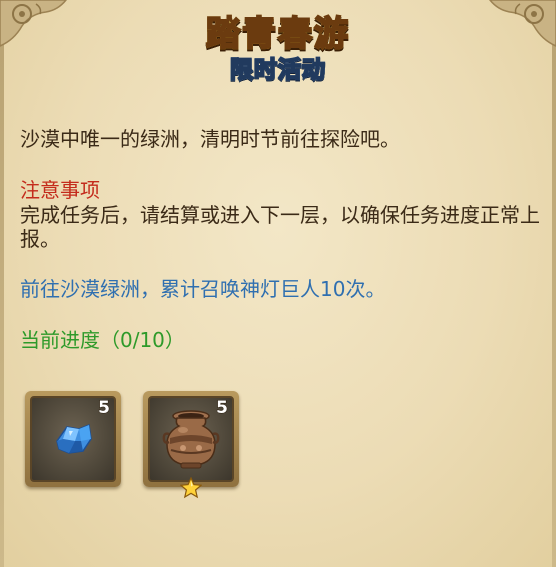 This screenshot has width=556, height=567. I want to click on event-description: 沙漠中唯一的绿洲，清明时节前往探险吧。, so click(210, 139).